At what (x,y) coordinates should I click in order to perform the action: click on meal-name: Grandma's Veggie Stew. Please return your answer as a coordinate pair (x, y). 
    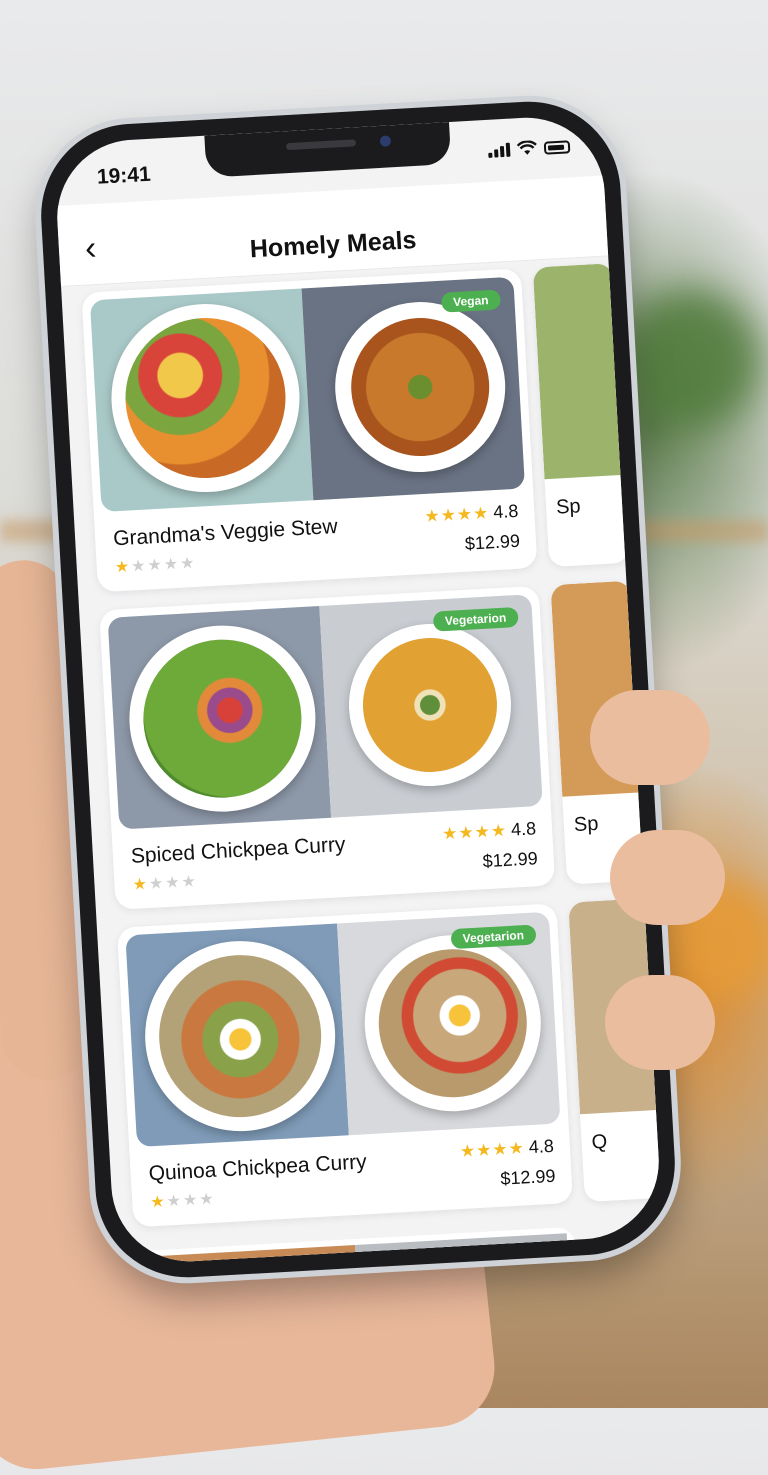
    Looking at the image, I should click on (225, 532).